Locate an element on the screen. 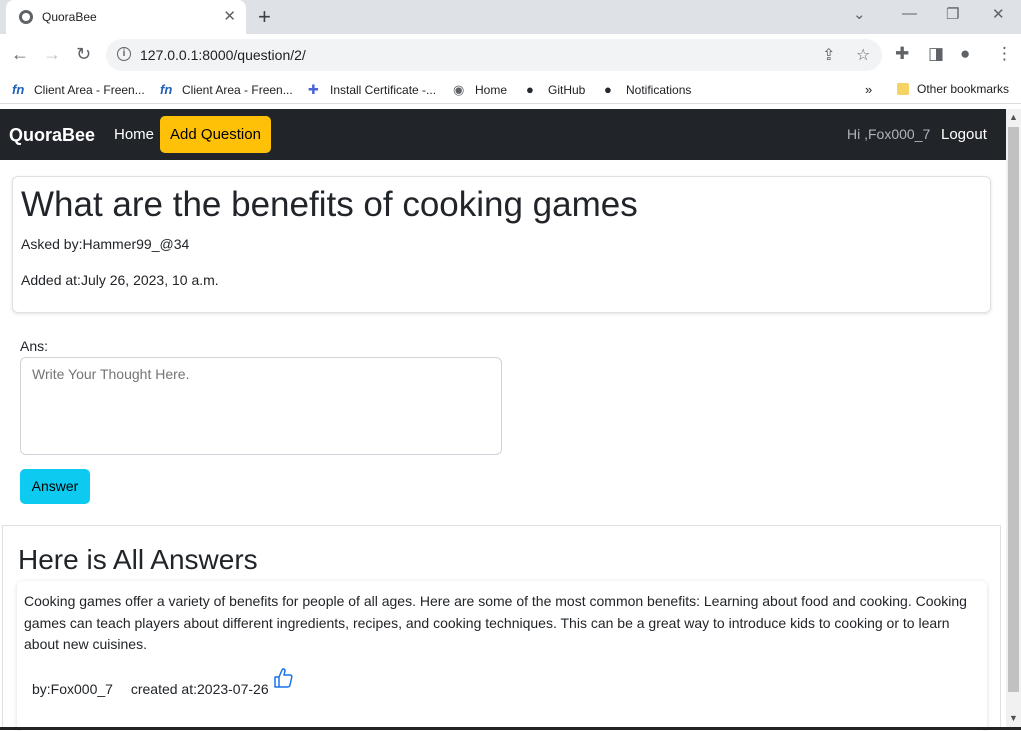 This screenshot has height=731, width=1021. answer-created-at: created at:2023-07-26 is located at coordinates (199, 689).